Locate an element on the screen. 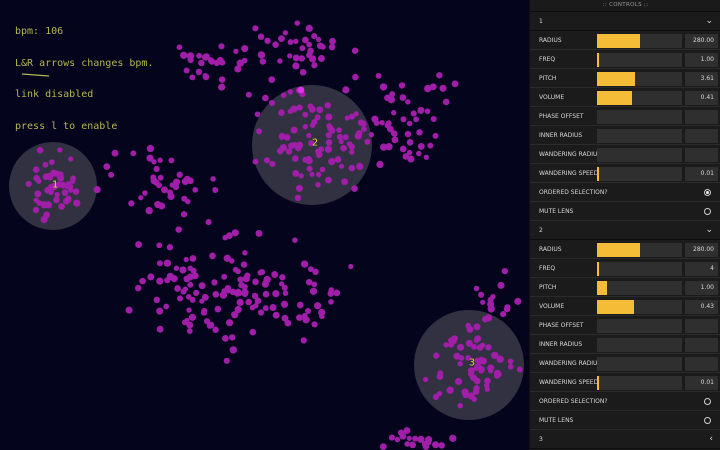 The width and height of the screenshot is (720, 450). lens2-volume-row: VOLUME 0.43 is located at coordinates (625, 306).